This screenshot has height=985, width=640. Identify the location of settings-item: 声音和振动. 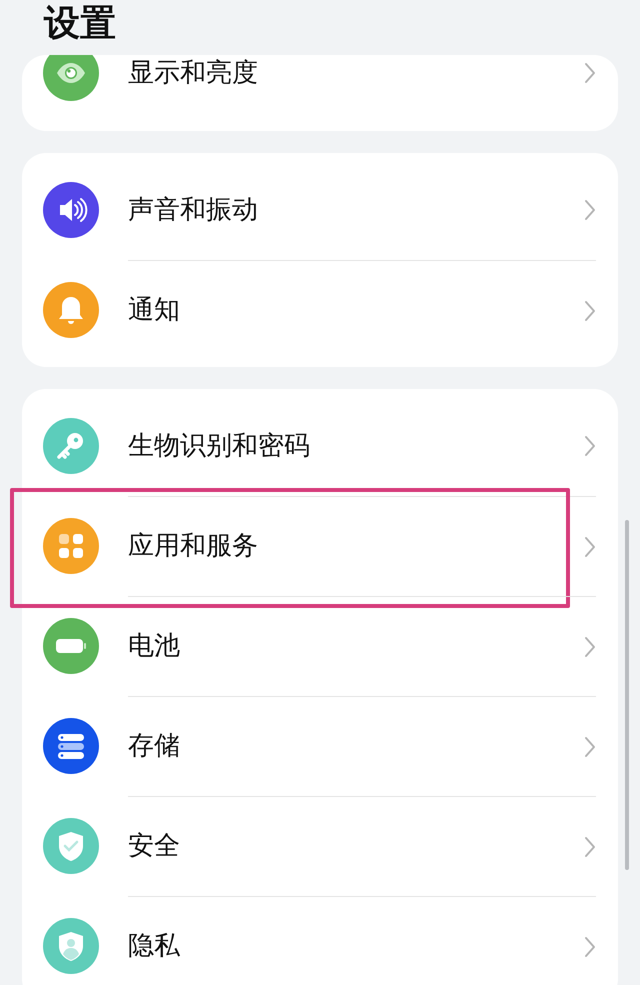
(320, 210).